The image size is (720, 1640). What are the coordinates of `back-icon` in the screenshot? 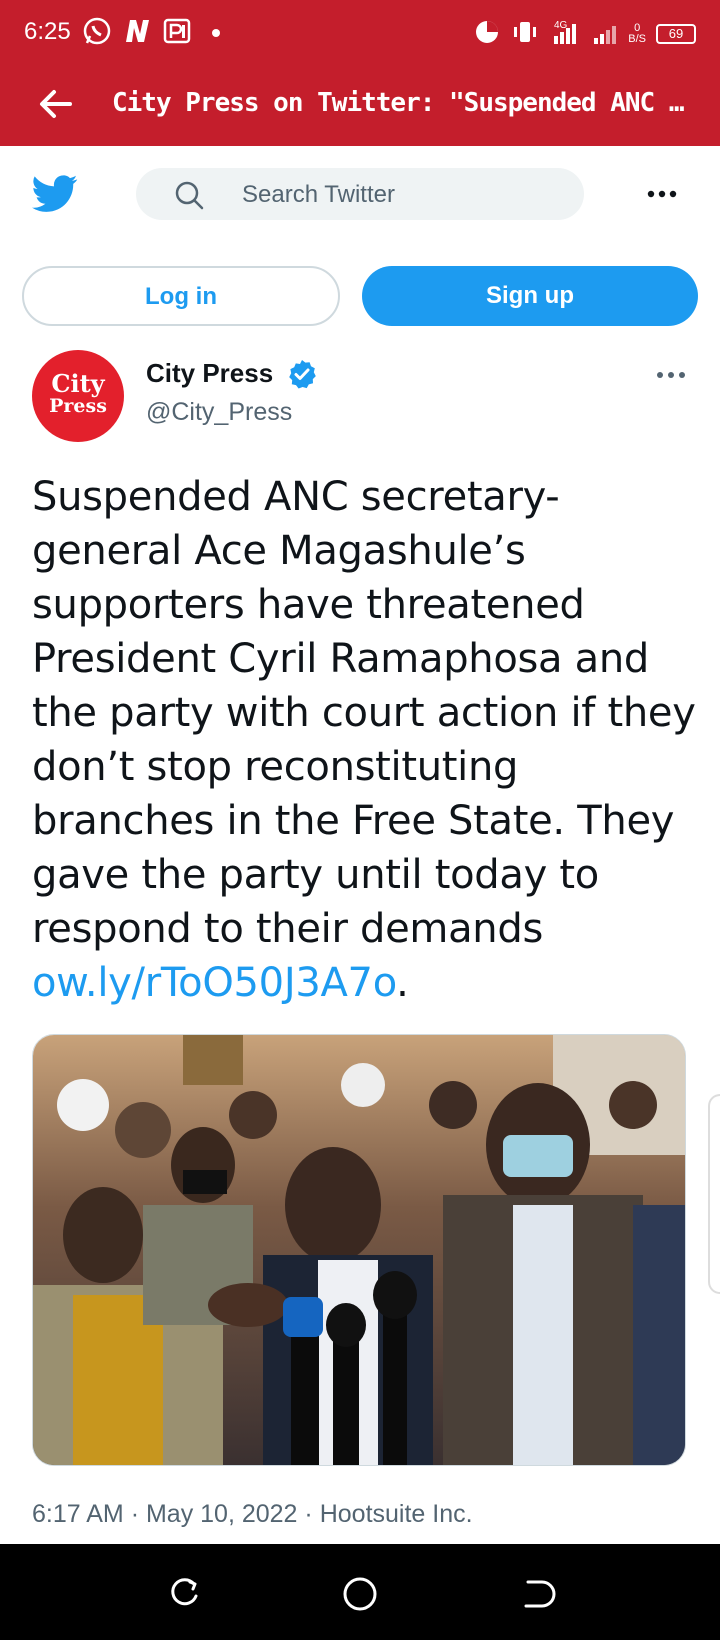 It's located at (536, 1594).